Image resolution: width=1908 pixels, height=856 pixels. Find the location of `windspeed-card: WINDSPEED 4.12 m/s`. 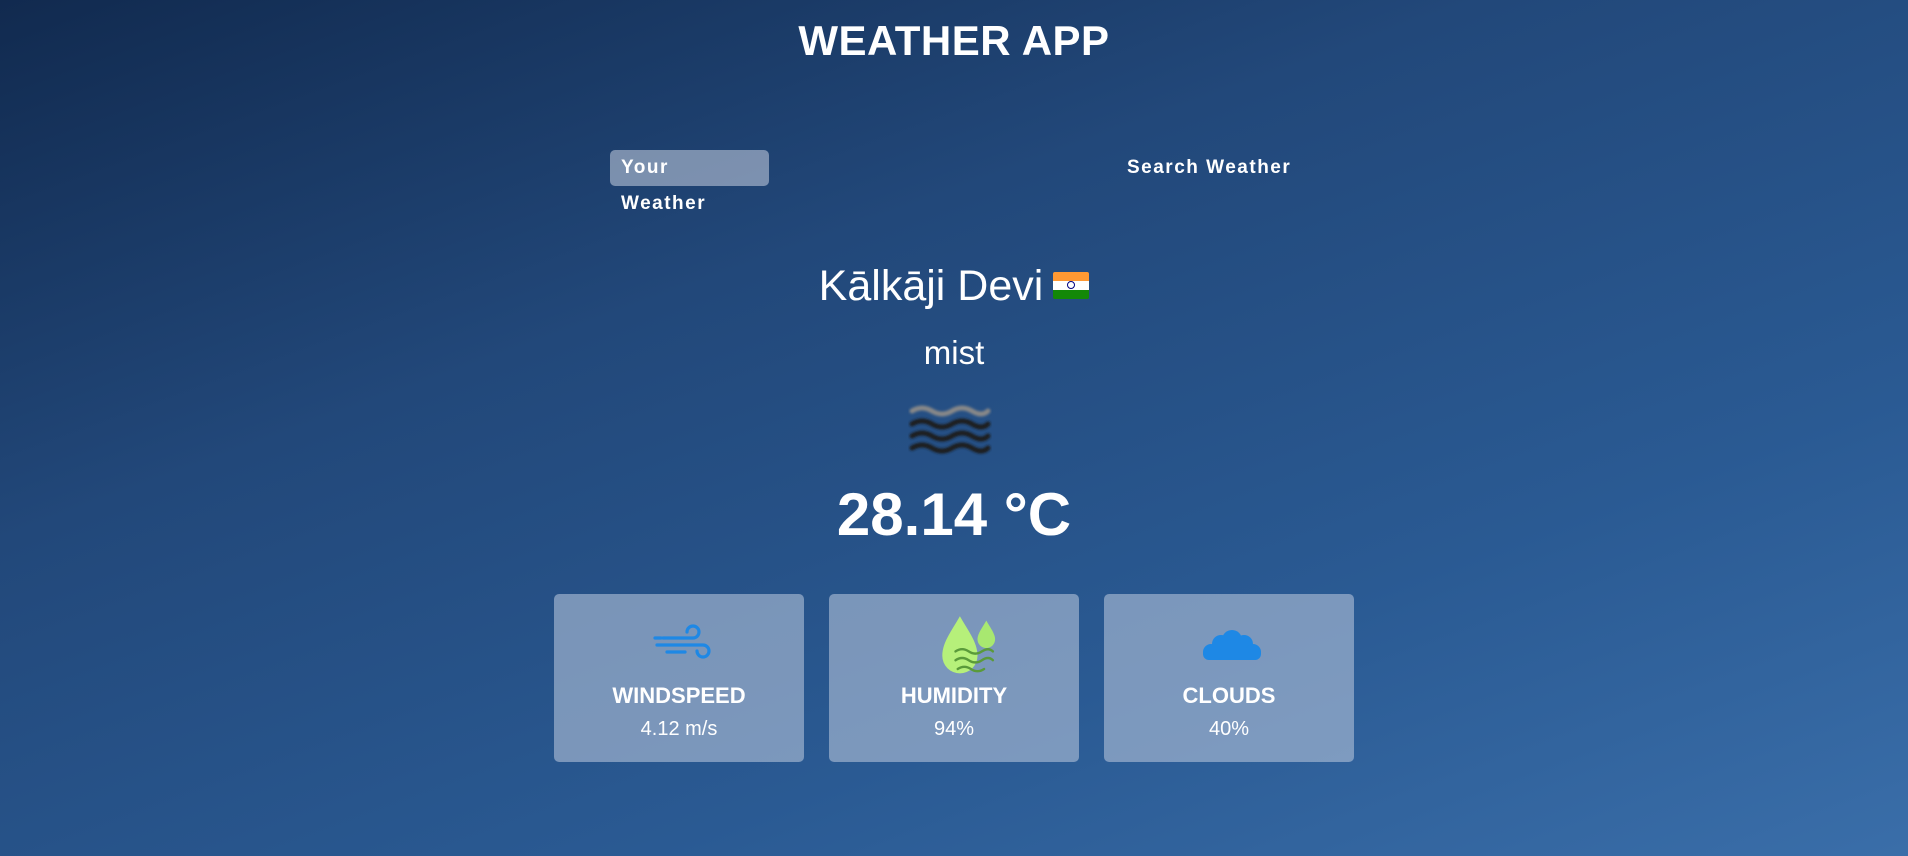

windspeed-card: WINDSPEED 4.12 m/s is located at coordinates (679, 678).